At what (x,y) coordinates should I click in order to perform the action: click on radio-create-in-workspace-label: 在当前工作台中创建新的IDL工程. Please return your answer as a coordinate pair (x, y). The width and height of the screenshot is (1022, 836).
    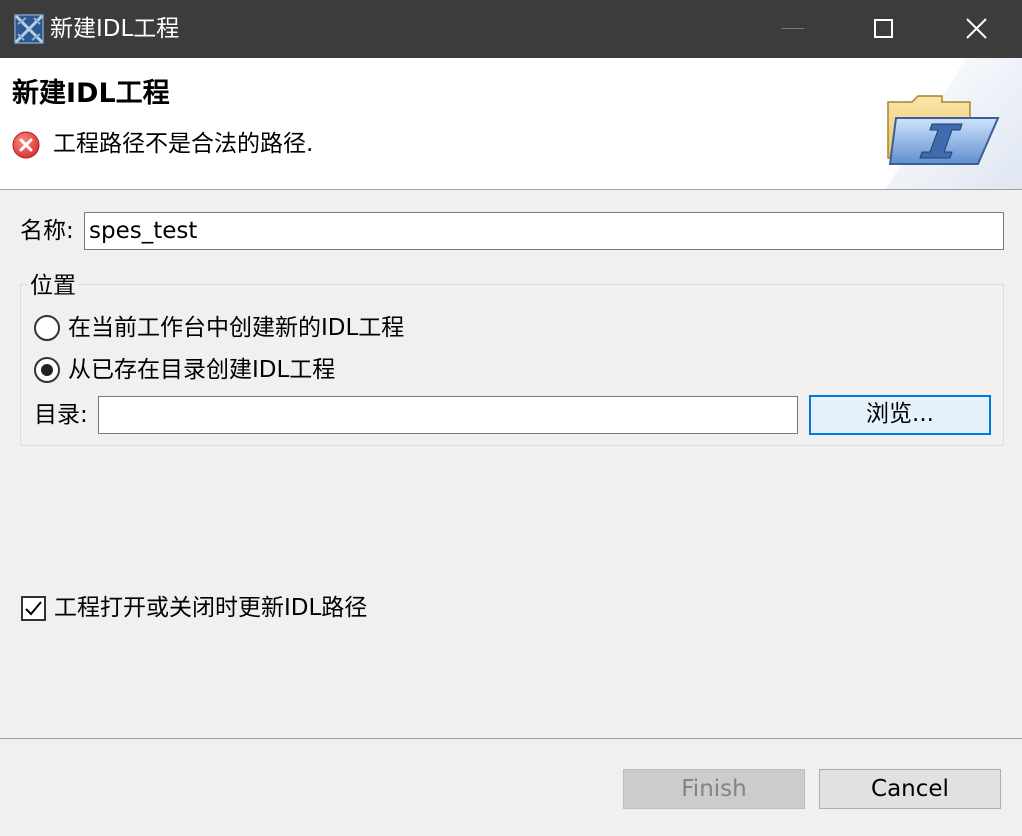
    Looking at the image, I should click on (236, 328).